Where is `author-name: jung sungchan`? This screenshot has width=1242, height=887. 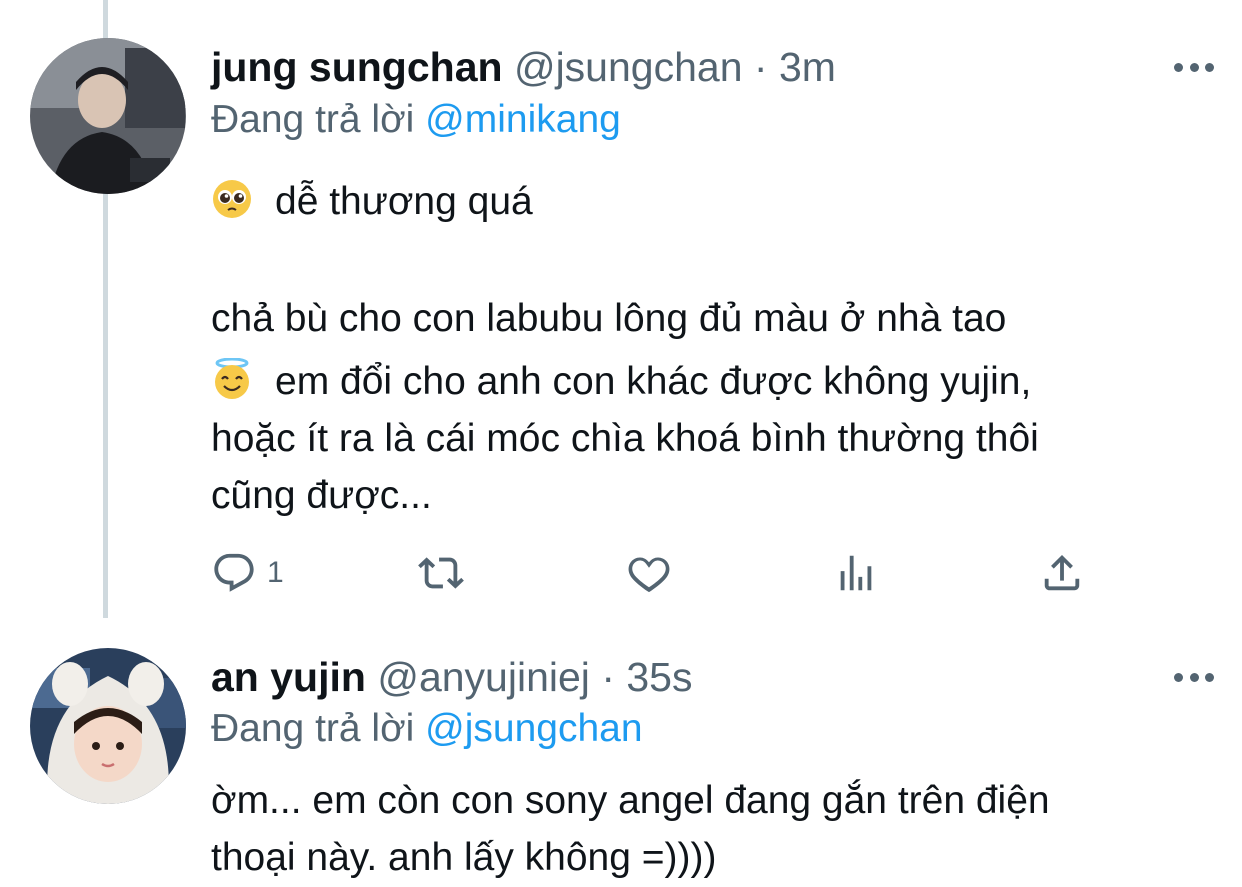
author-name: jung sungchan is located at coordinates (357, 67).